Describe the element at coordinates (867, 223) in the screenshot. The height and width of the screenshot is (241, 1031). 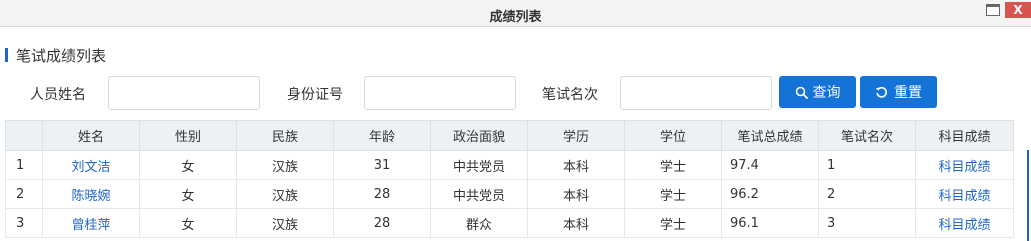
I see `row-rank: 3` at that location.